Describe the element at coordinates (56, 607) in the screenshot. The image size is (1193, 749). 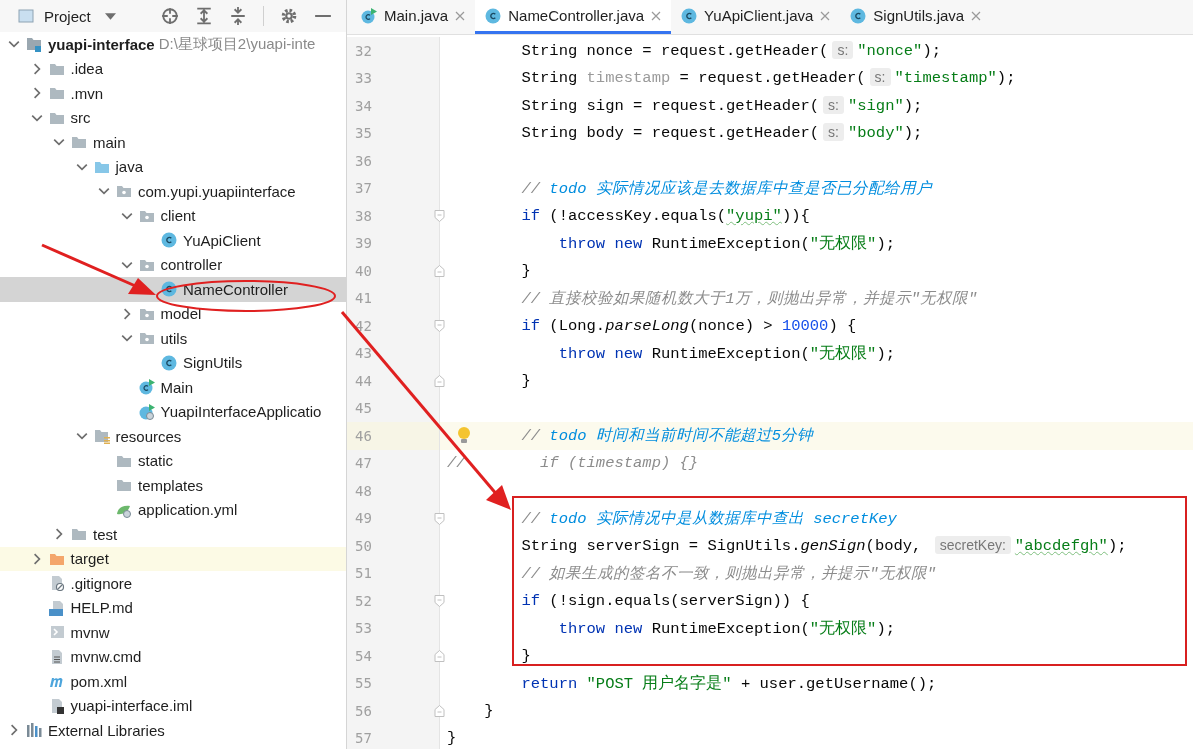
I see `markdown-file-icon` at that location.